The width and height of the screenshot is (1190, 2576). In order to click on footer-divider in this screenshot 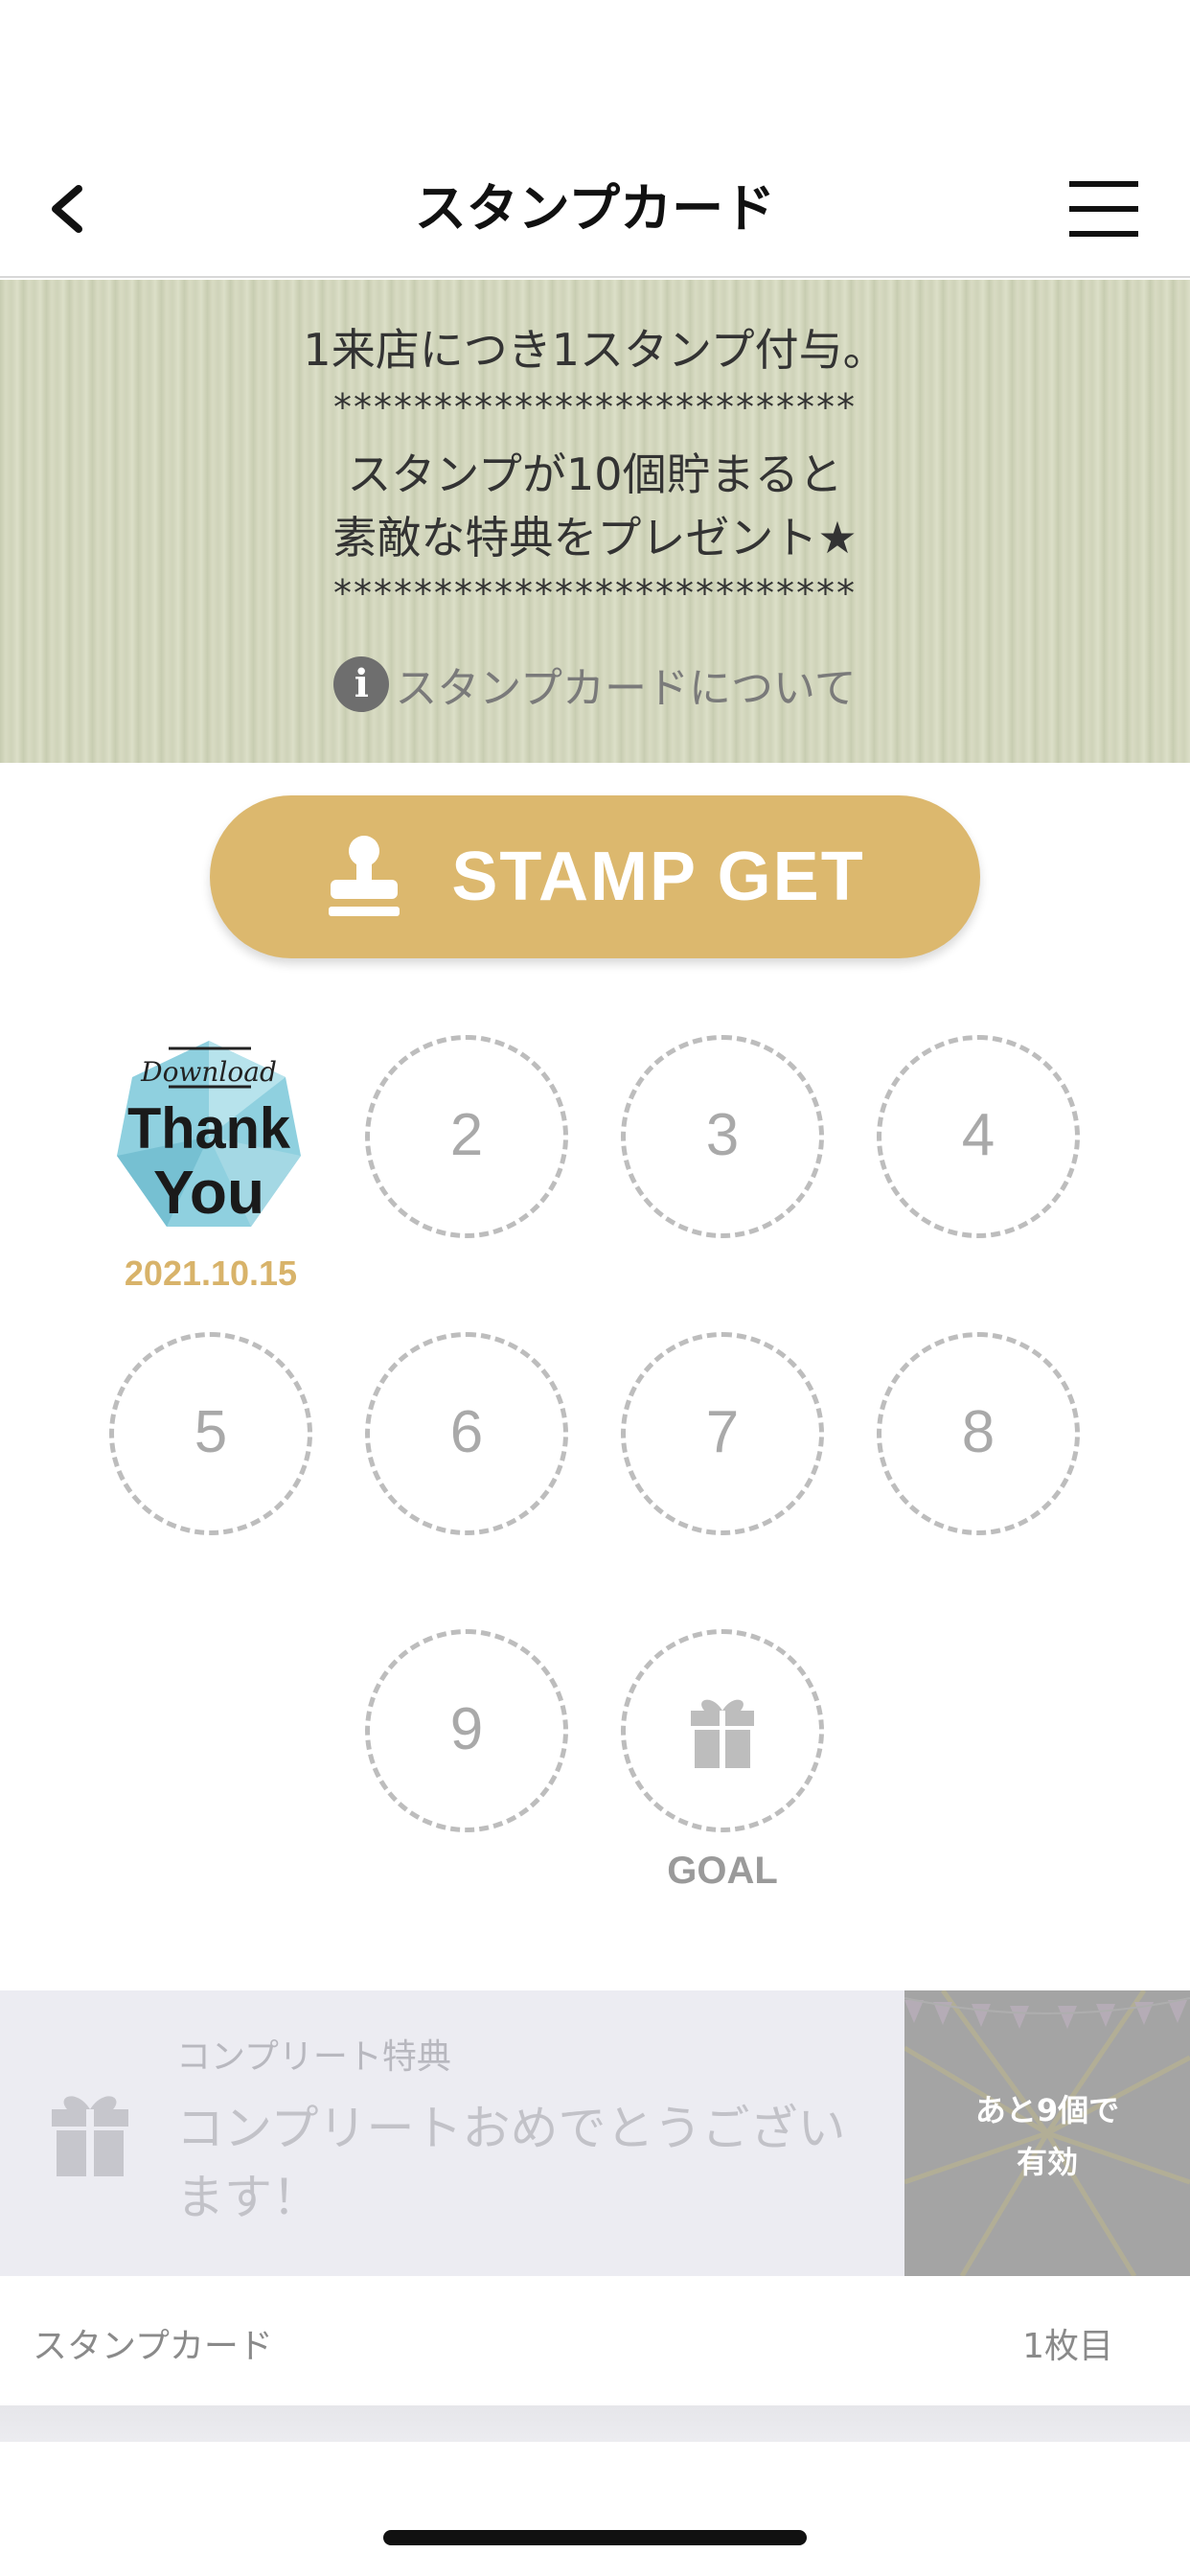, I will do `click(595, 2423)`.